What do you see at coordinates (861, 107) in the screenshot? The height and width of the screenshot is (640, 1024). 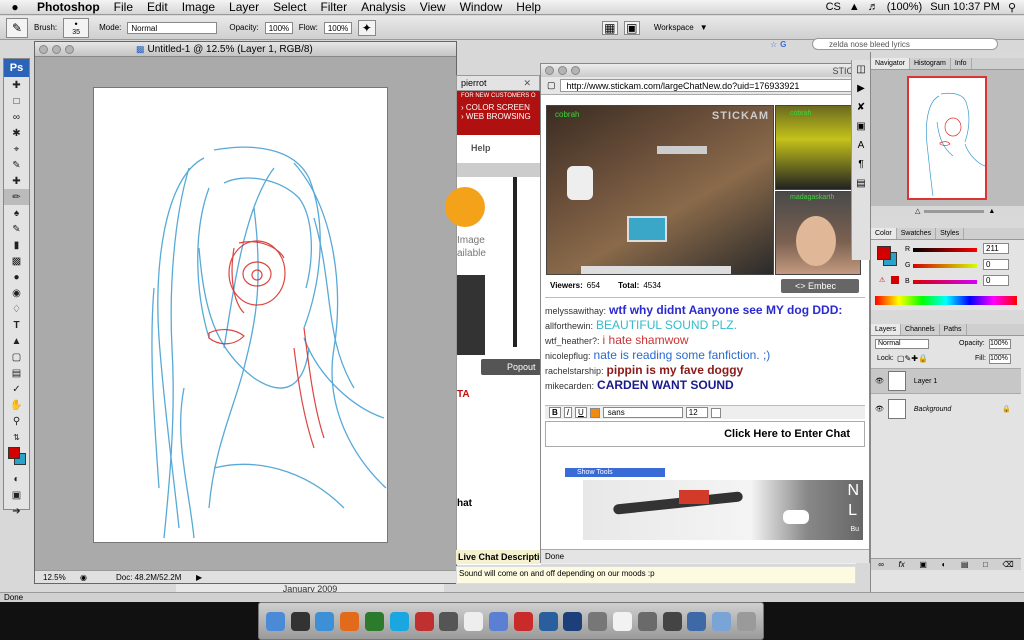 I see `tools-icon: ✘` at bounding box center [861, 107].